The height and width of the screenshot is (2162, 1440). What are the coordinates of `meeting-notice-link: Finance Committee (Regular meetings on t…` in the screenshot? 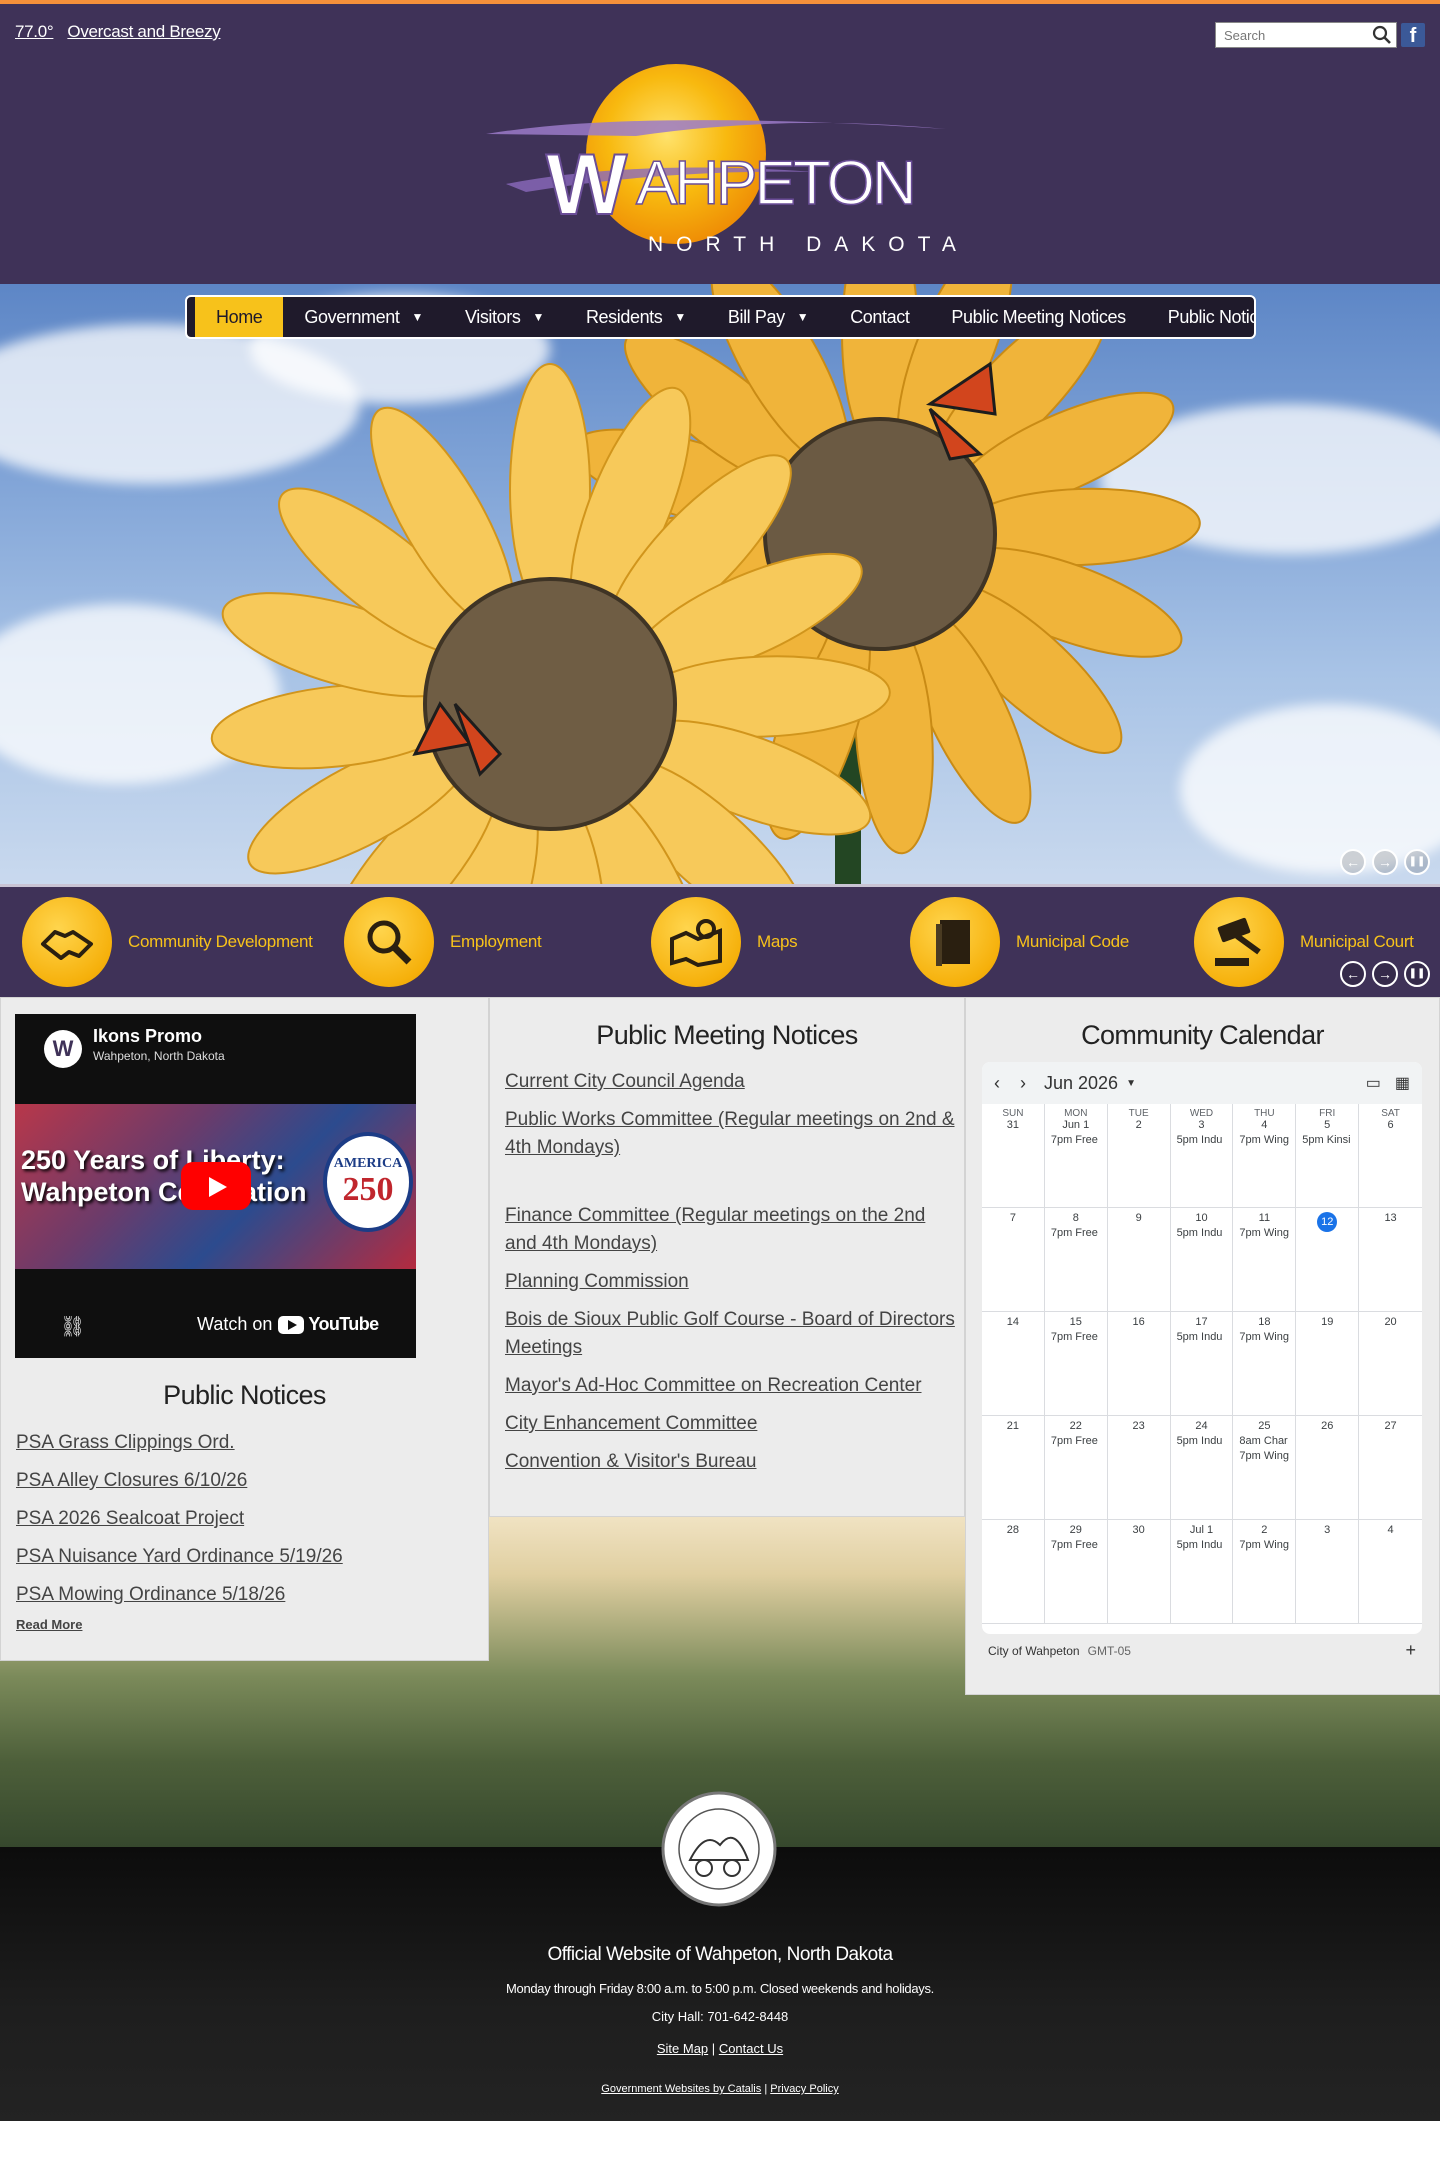 It's located at (730, 1230).